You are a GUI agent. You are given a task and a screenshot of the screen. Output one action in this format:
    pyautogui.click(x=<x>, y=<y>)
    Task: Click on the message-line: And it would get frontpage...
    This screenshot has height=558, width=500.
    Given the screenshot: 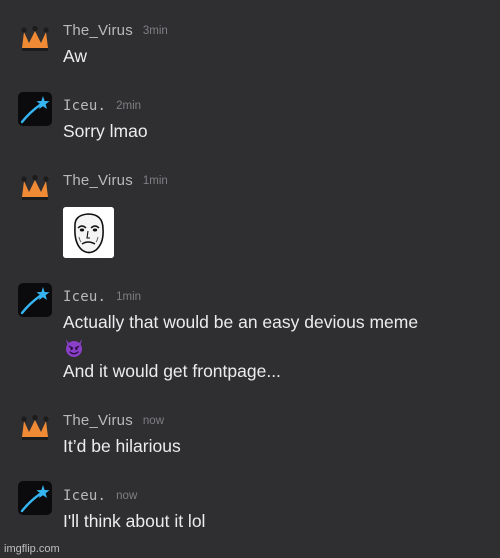 What is the action you would take?
    pyautogui.click(x=172, y=371)
    